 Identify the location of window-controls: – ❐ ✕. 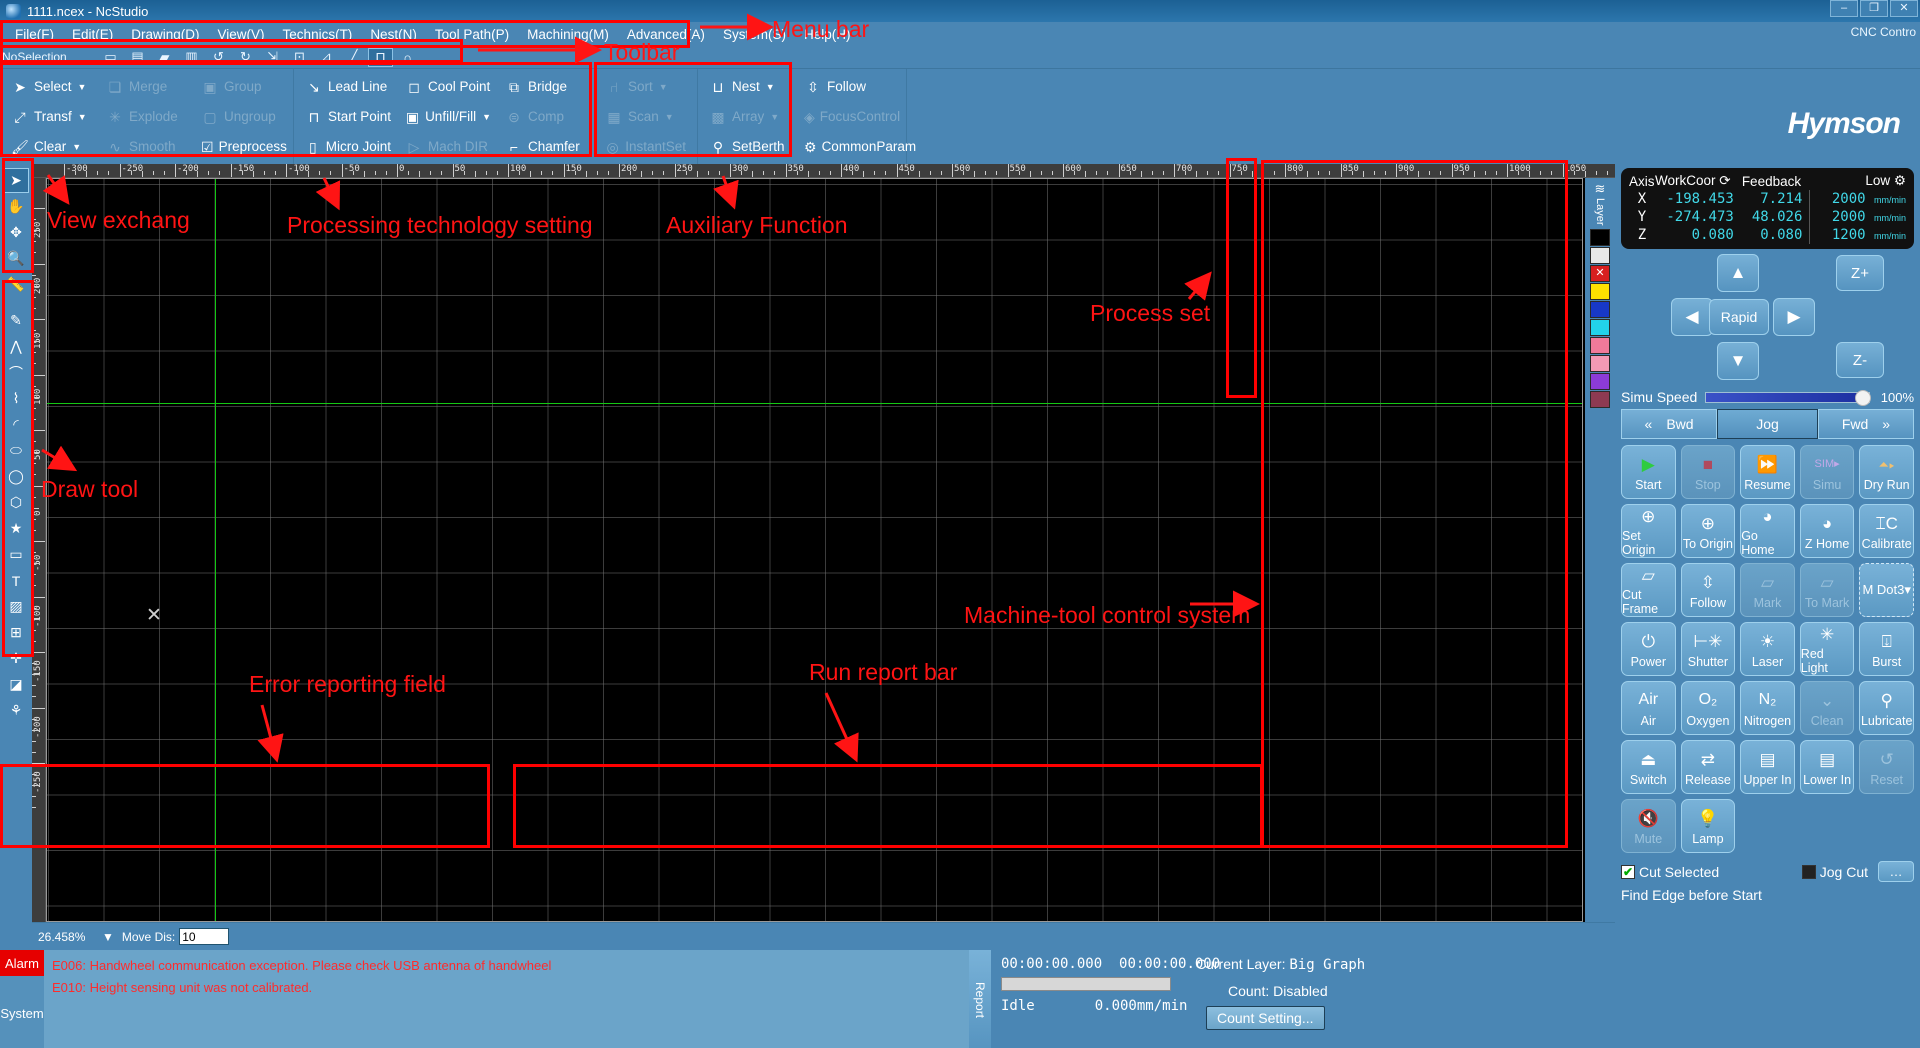
(1873, 8).